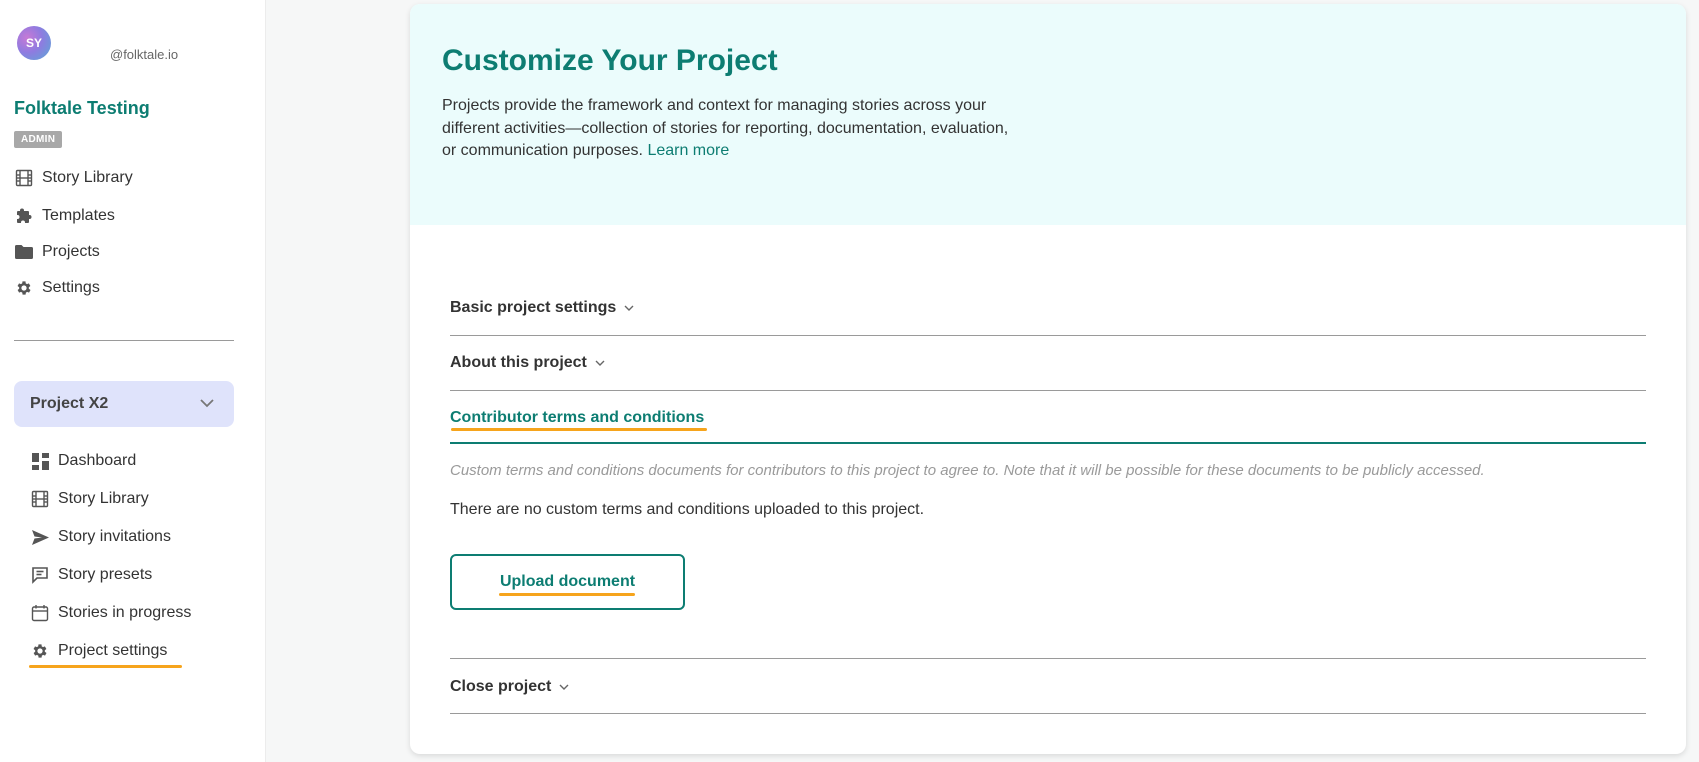 The image size is (1699, 762). I want to click on sidebar-item-label: Templates, so click(78, 215).